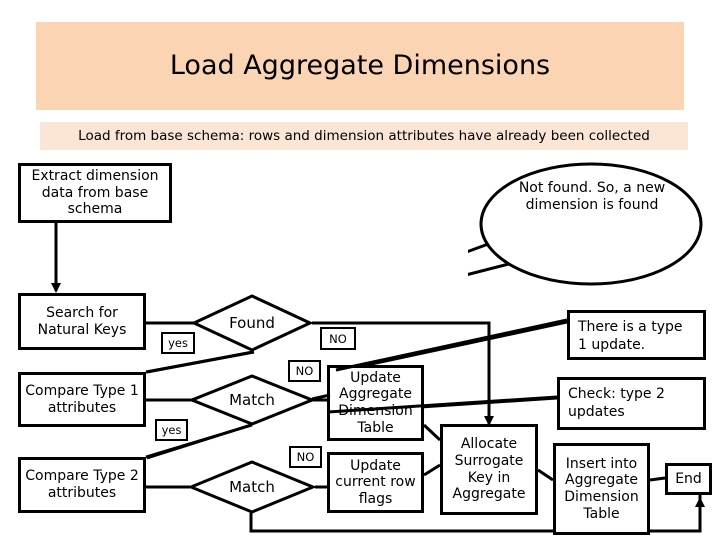  Describe the element at coordinates (252, 487) in the screenshot. I see `decision-match-type-2: Match` at that location.